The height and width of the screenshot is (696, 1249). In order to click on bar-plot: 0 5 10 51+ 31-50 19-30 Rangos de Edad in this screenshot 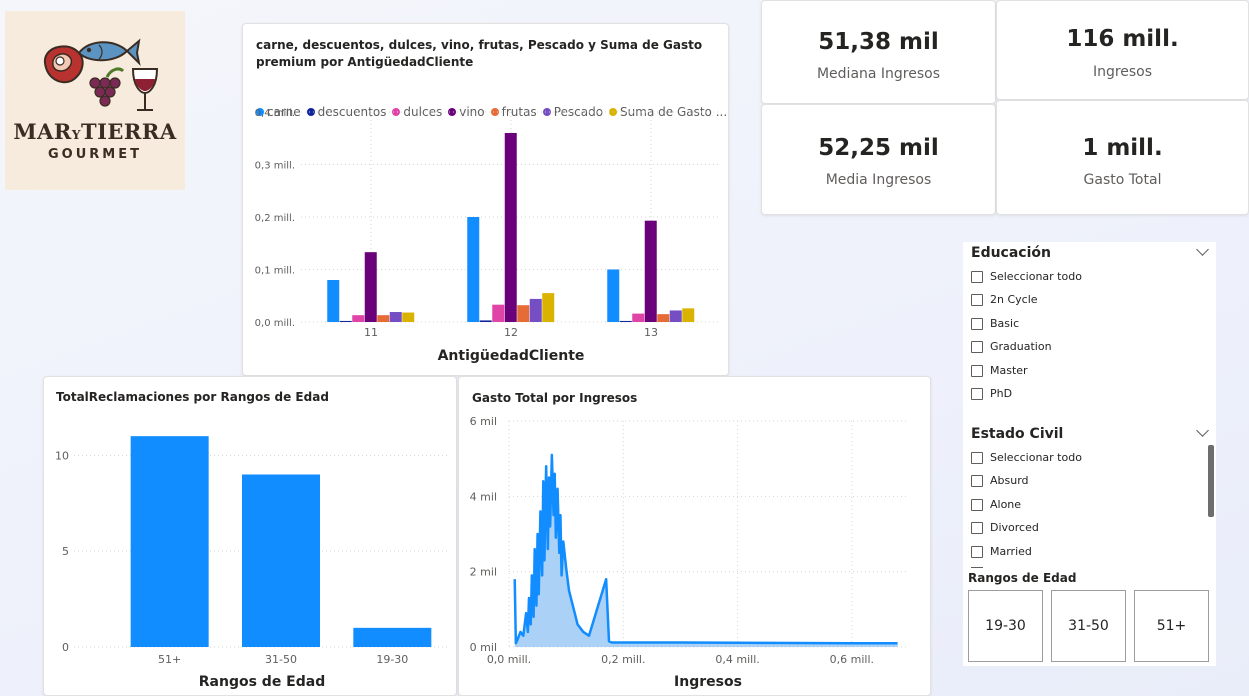, I will do `click(251, 563)`.